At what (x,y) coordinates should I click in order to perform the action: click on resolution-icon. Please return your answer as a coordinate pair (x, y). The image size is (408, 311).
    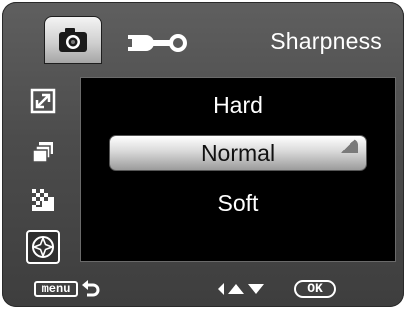
    Looking at the image, I should click on (43, 101).